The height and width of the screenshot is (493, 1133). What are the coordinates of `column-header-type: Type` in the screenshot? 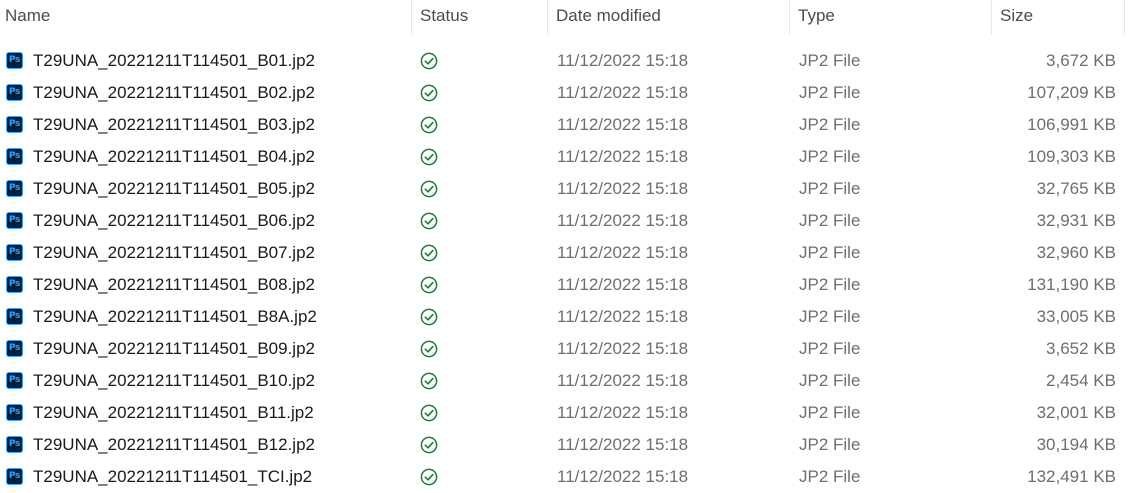 It's located at (891, 17).